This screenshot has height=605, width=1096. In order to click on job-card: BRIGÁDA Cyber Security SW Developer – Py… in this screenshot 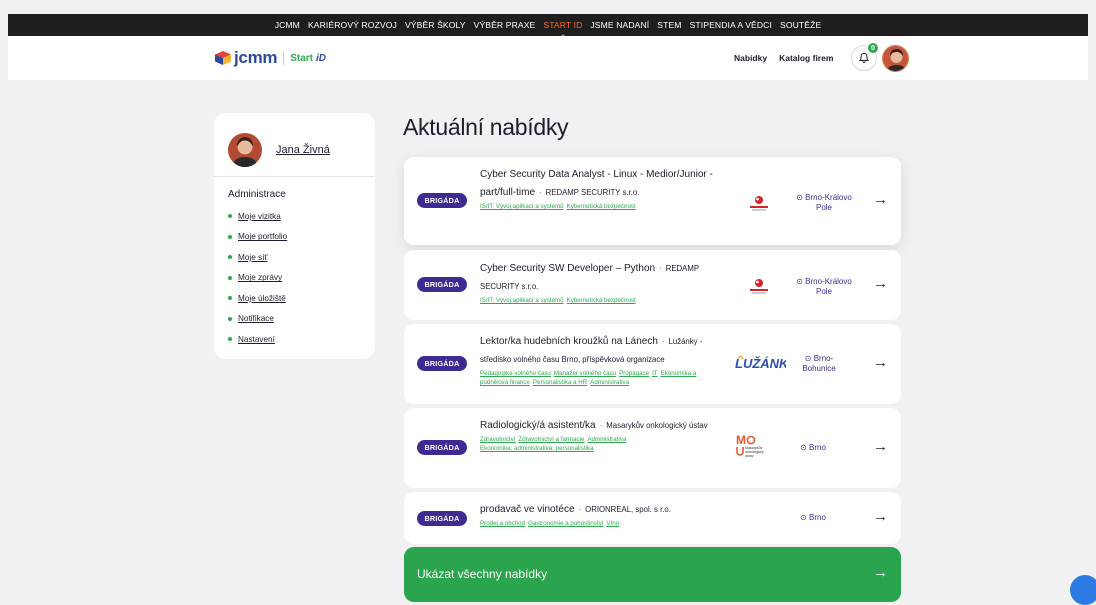, I will do `click(652, 285)`.